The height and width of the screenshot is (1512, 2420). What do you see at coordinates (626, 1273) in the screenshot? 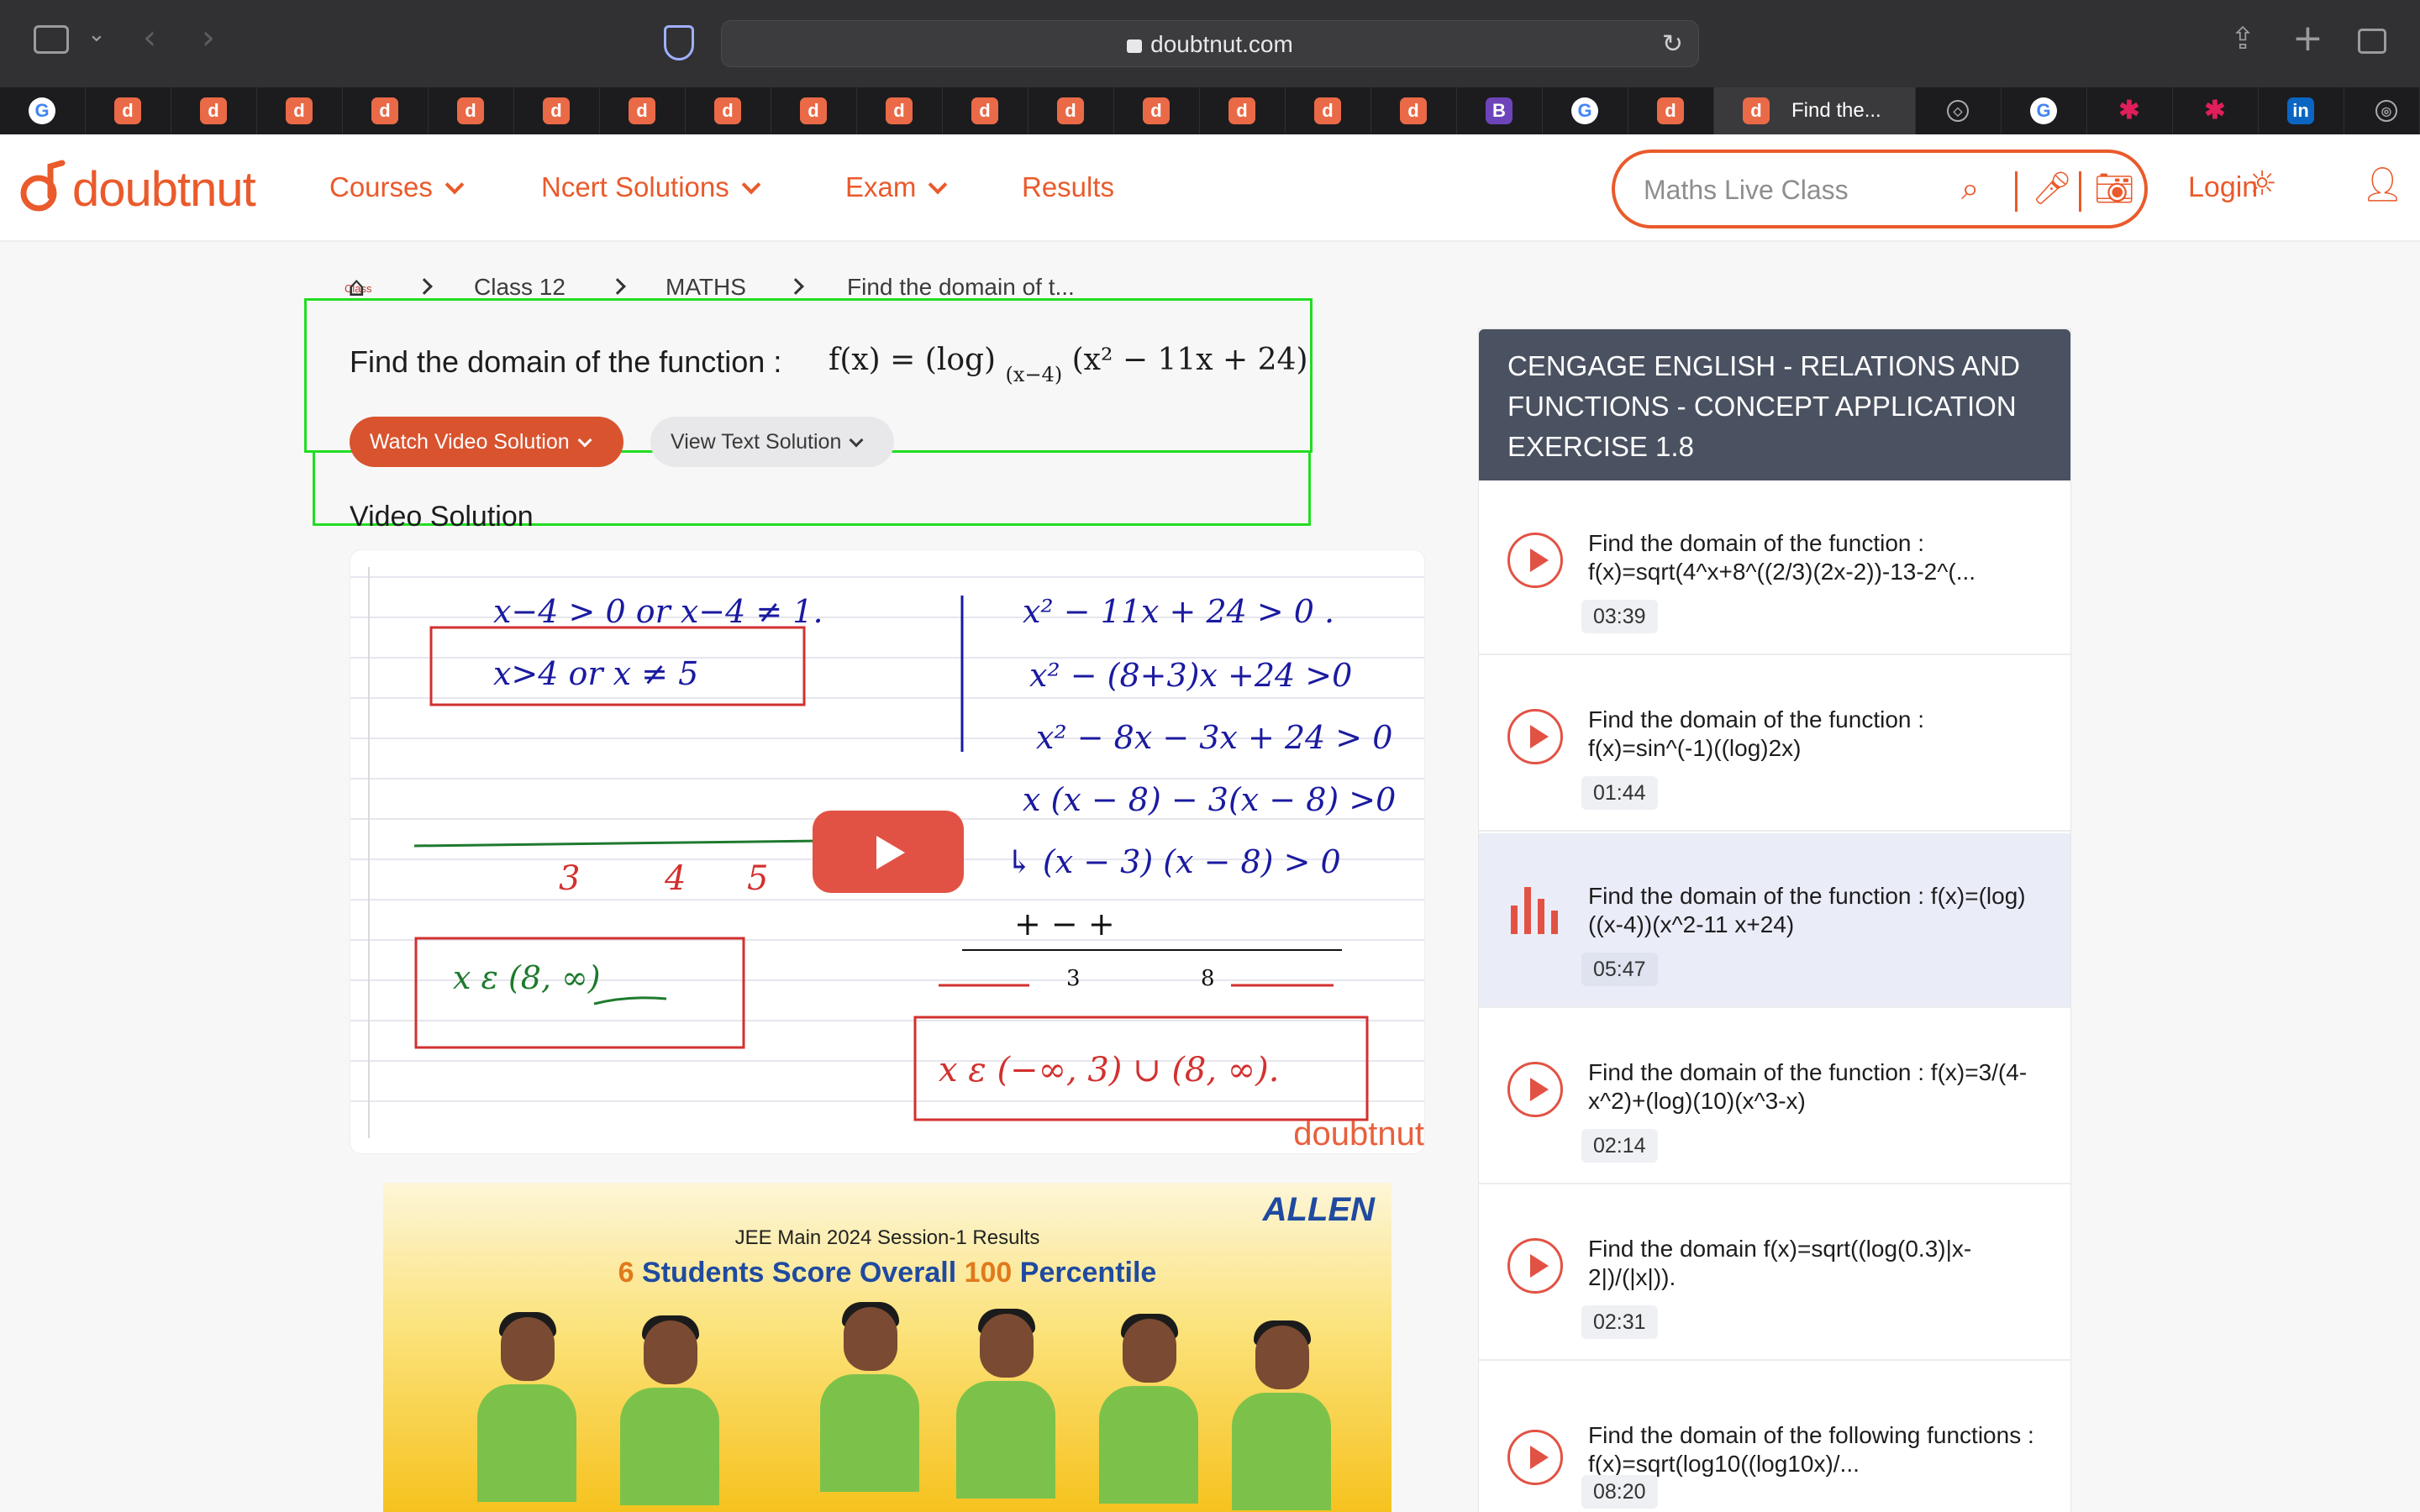
I see `ad-highlight: 6` at bounding box center [626, 1273].